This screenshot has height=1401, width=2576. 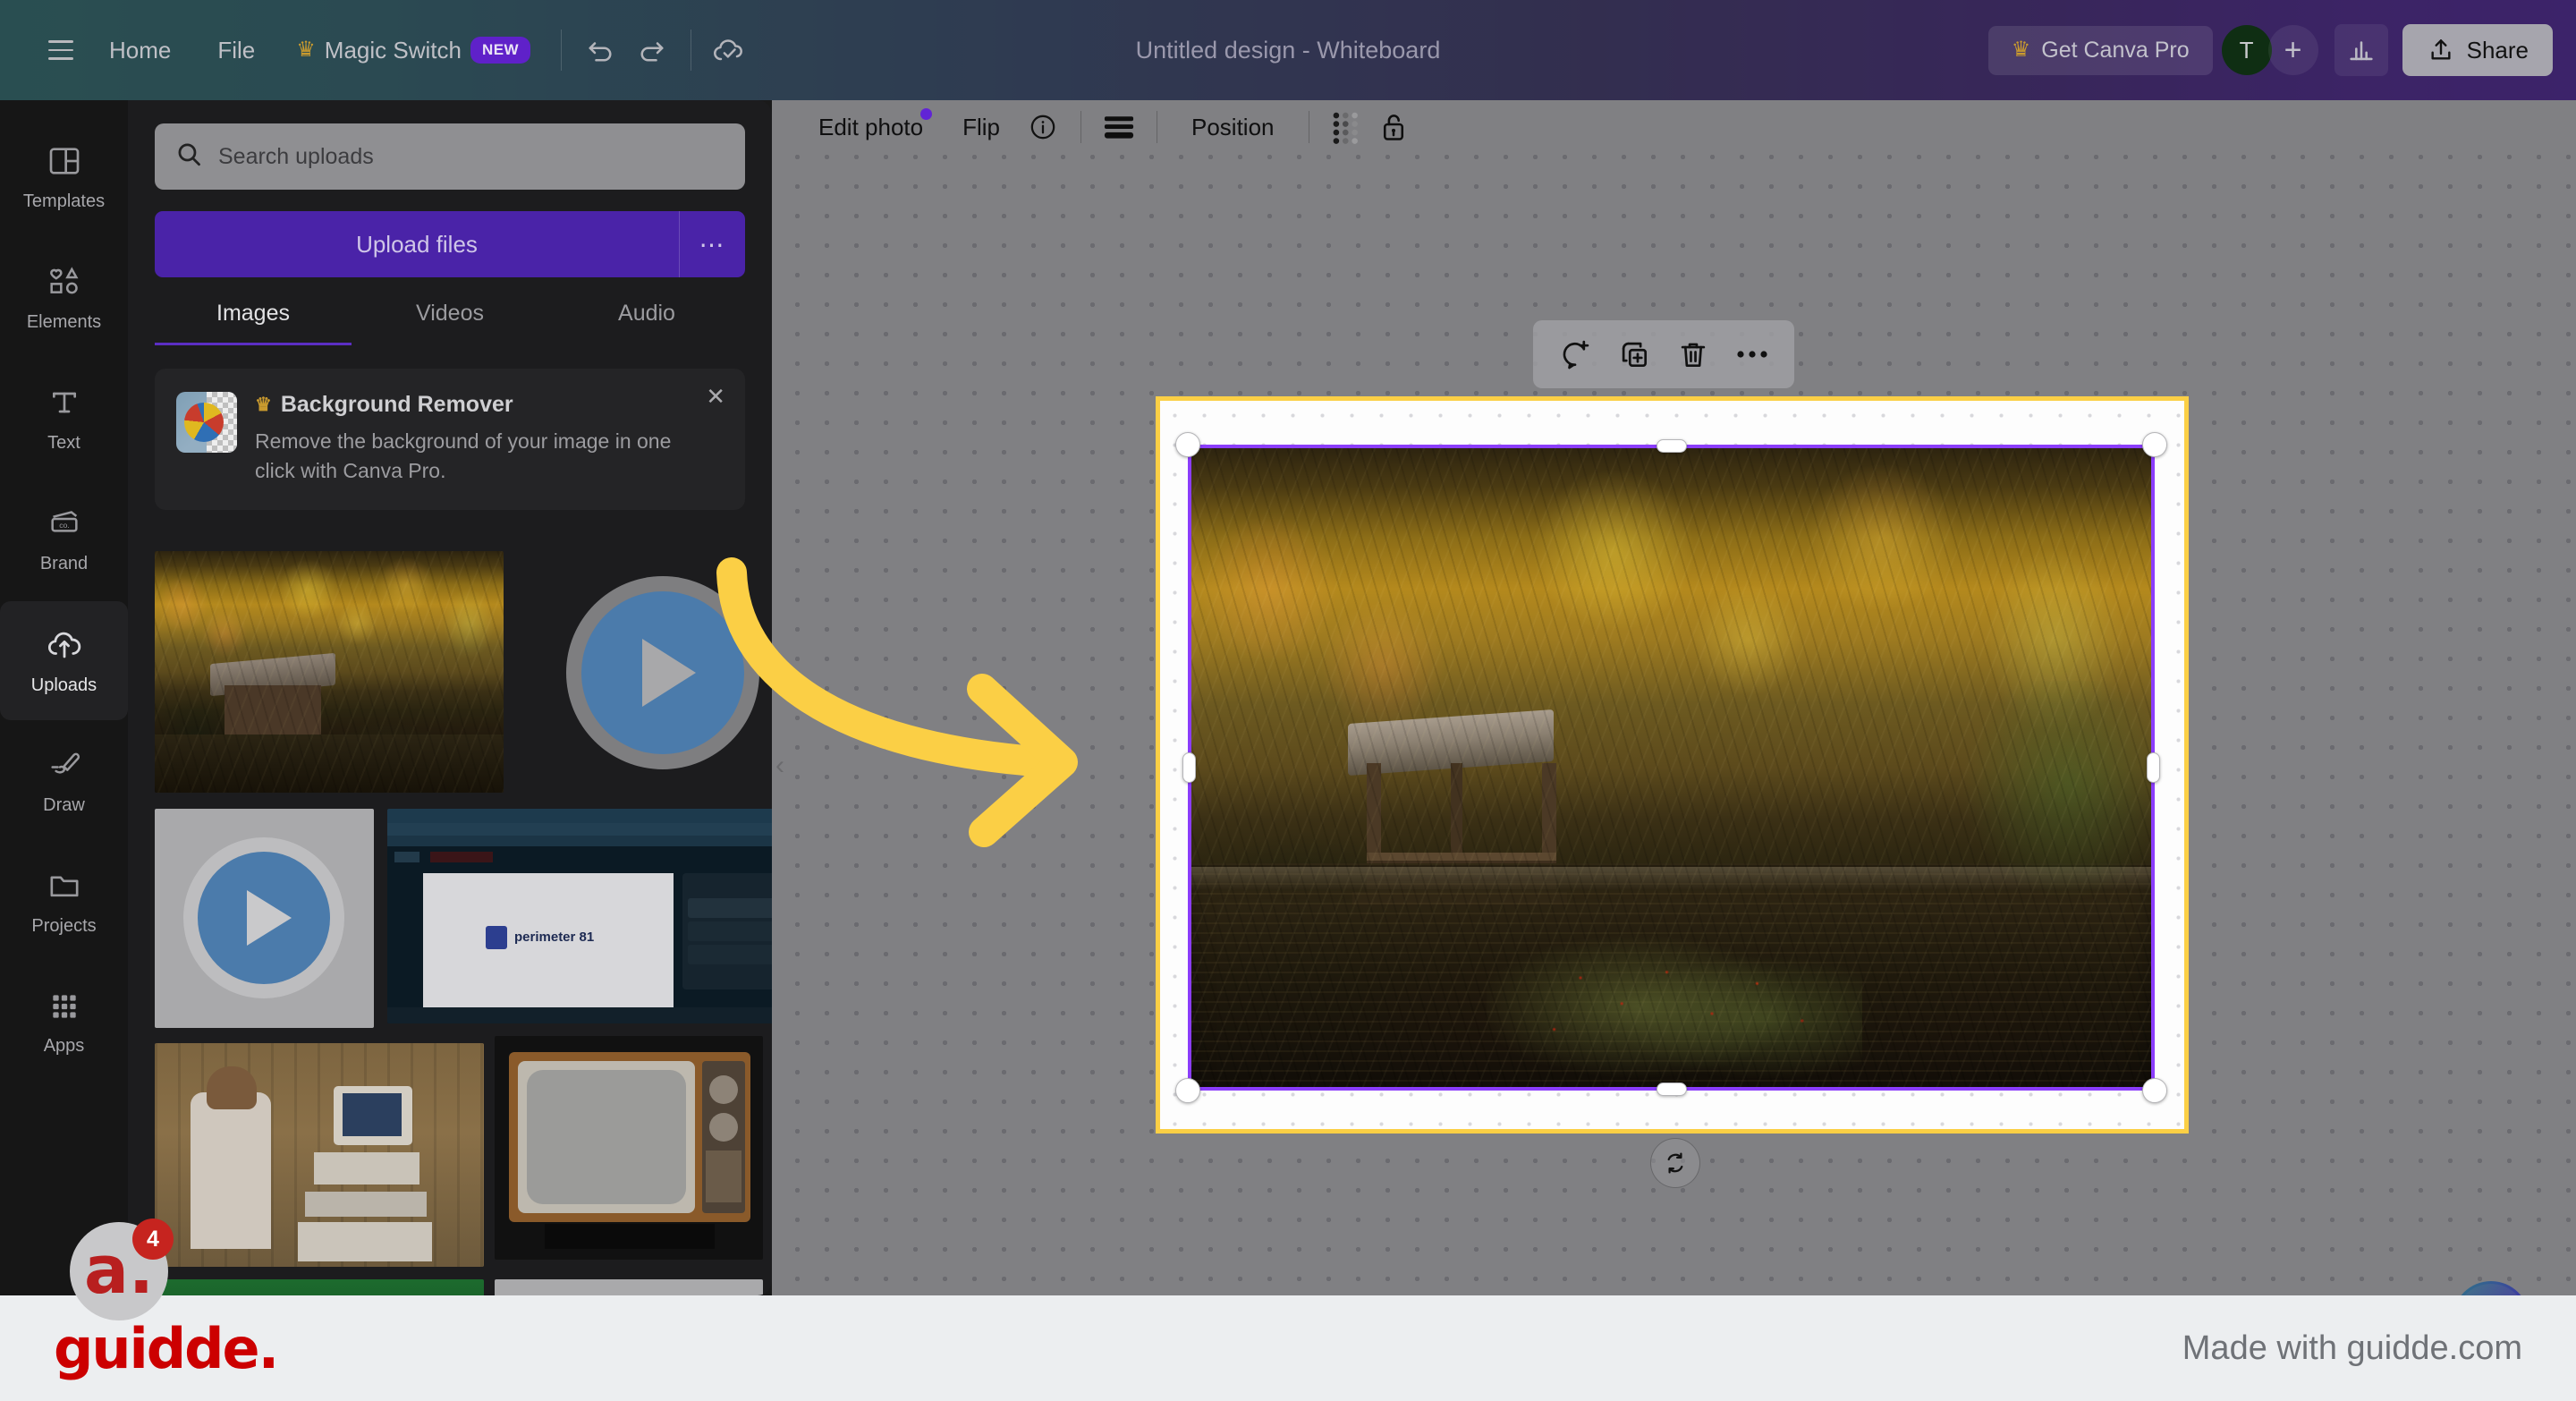 I want to click on brand-icon: co., so click(x=64, y=525).